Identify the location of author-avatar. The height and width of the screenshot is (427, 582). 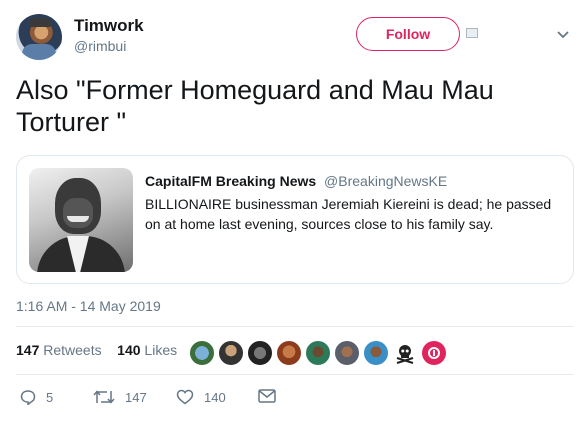
(39, 37).